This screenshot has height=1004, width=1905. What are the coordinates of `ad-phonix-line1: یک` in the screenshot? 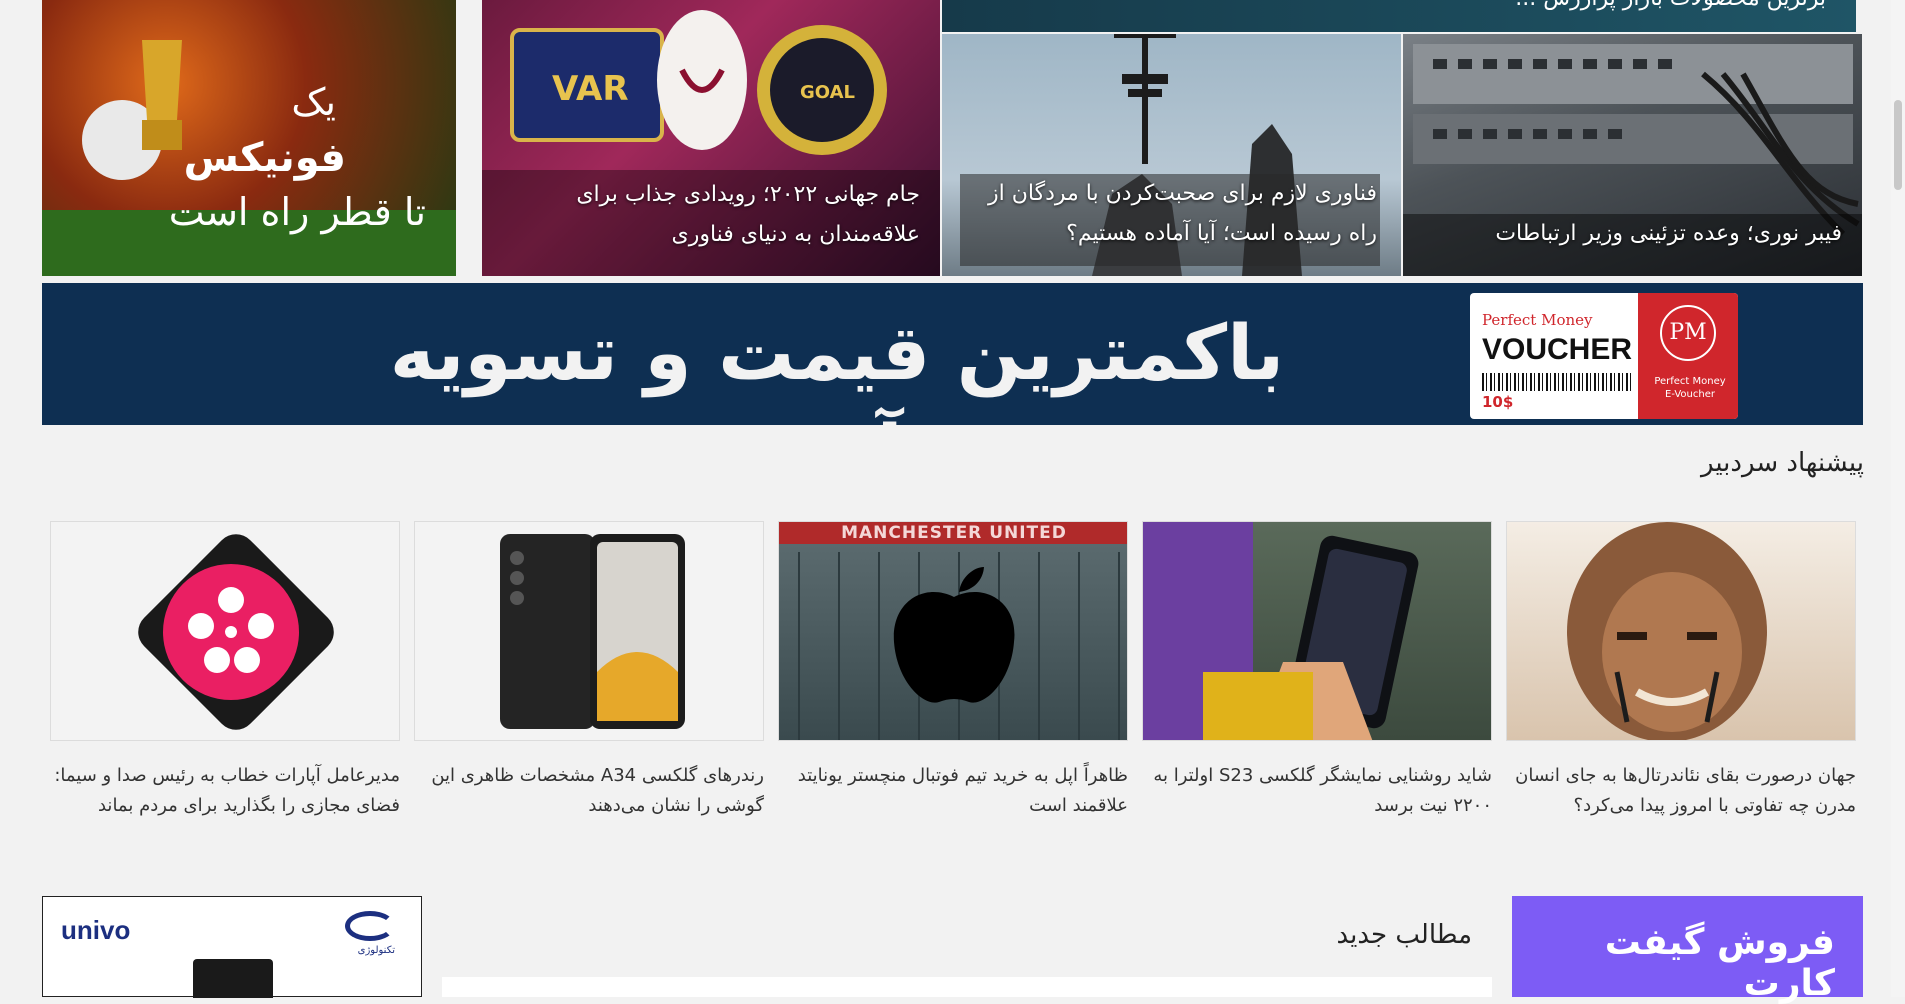 It's located at (313, 102).